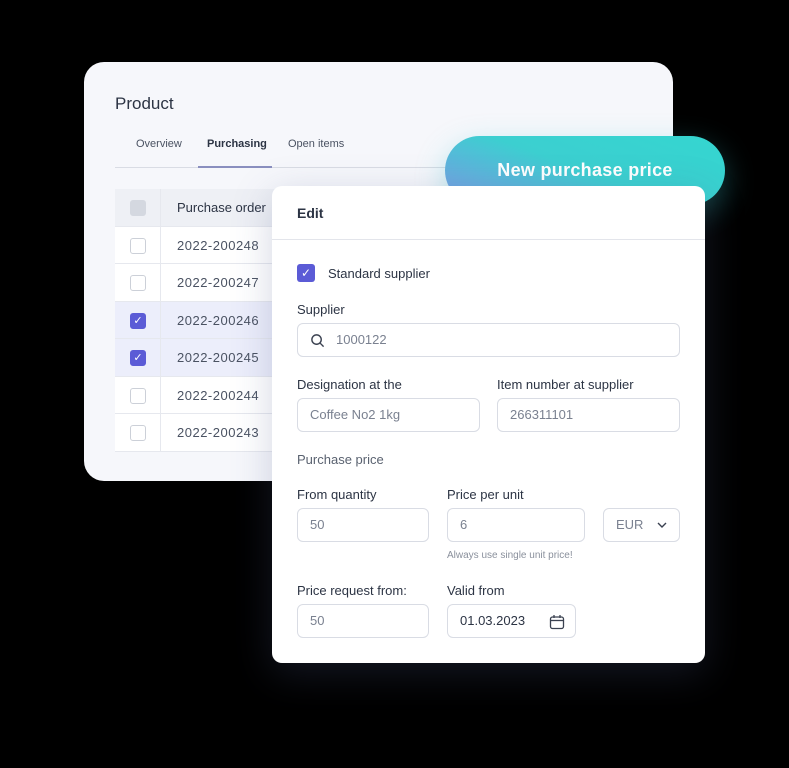  I want to click on calendar-icon, so click(557, 622).